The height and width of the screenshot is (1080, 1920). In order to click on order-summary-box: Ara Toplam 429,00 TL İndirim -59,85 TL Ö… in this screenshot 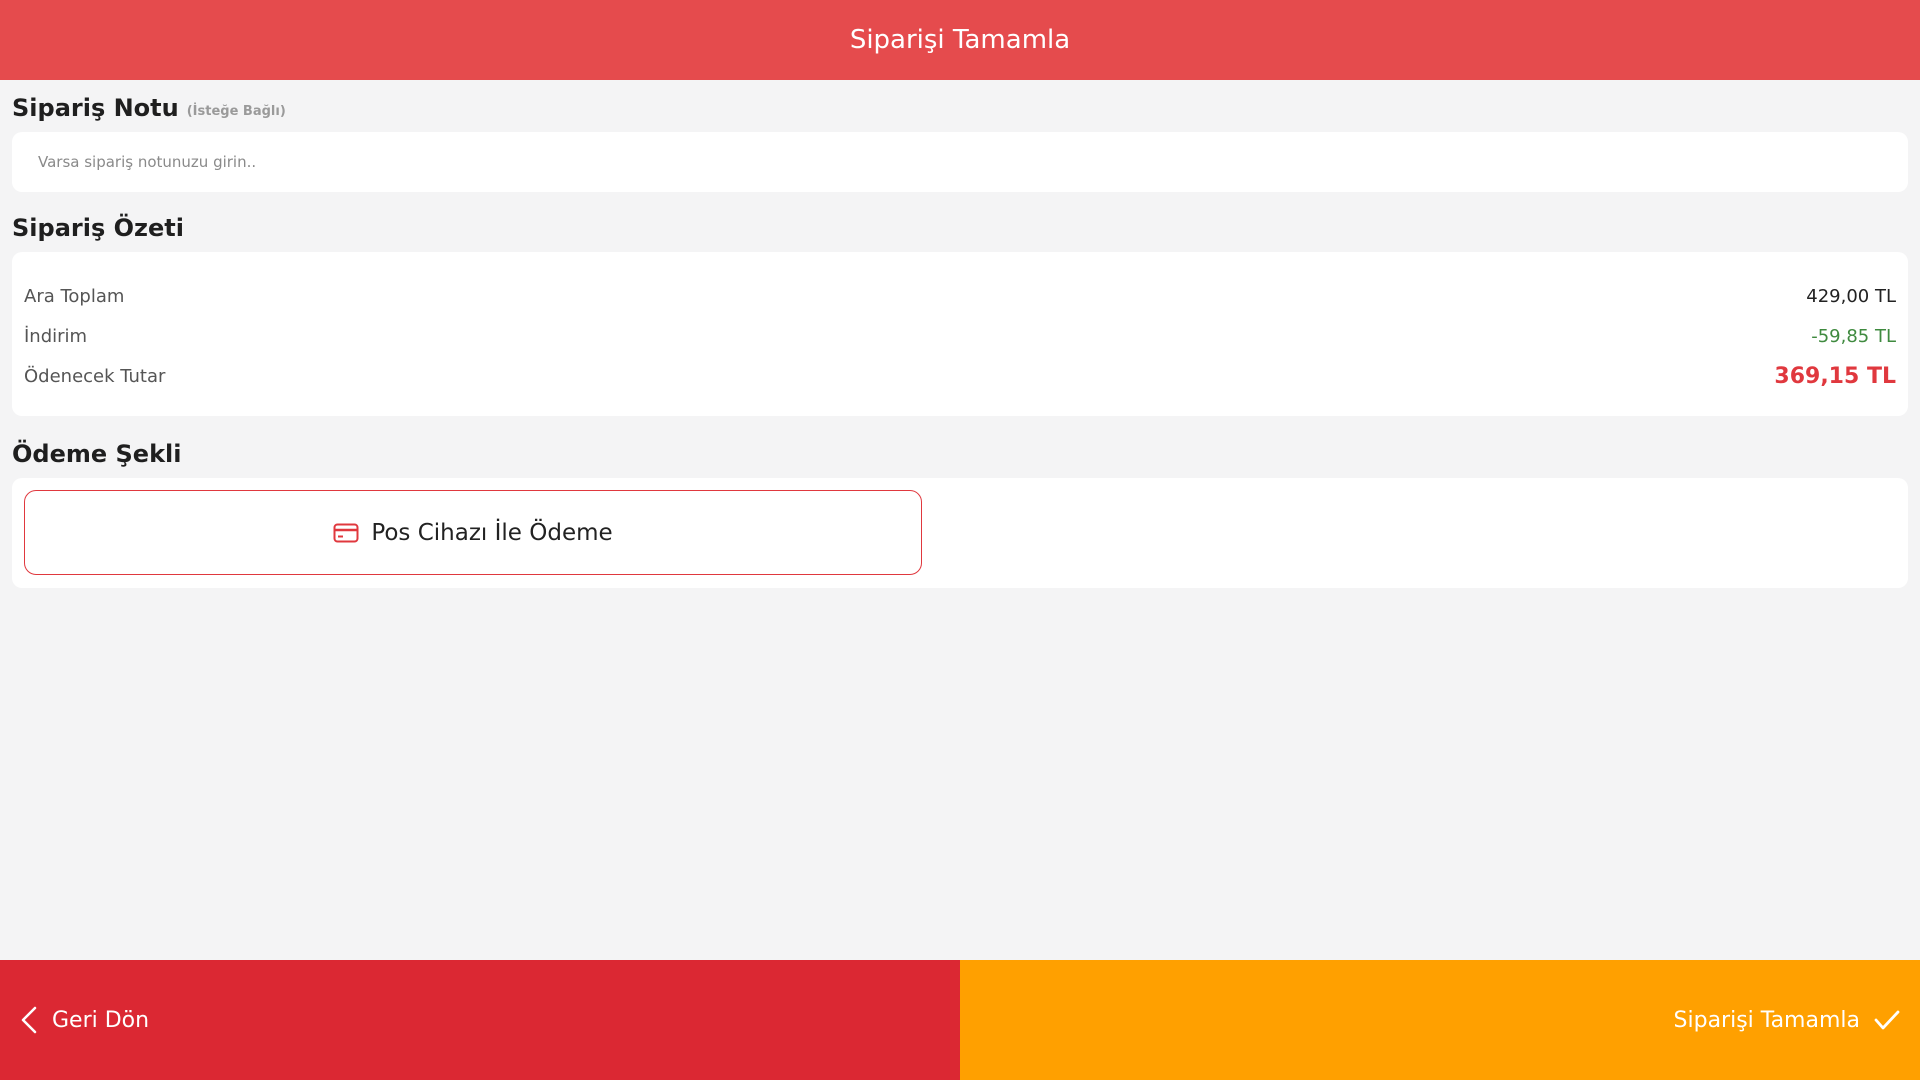, I will do `click(960, 334)`.